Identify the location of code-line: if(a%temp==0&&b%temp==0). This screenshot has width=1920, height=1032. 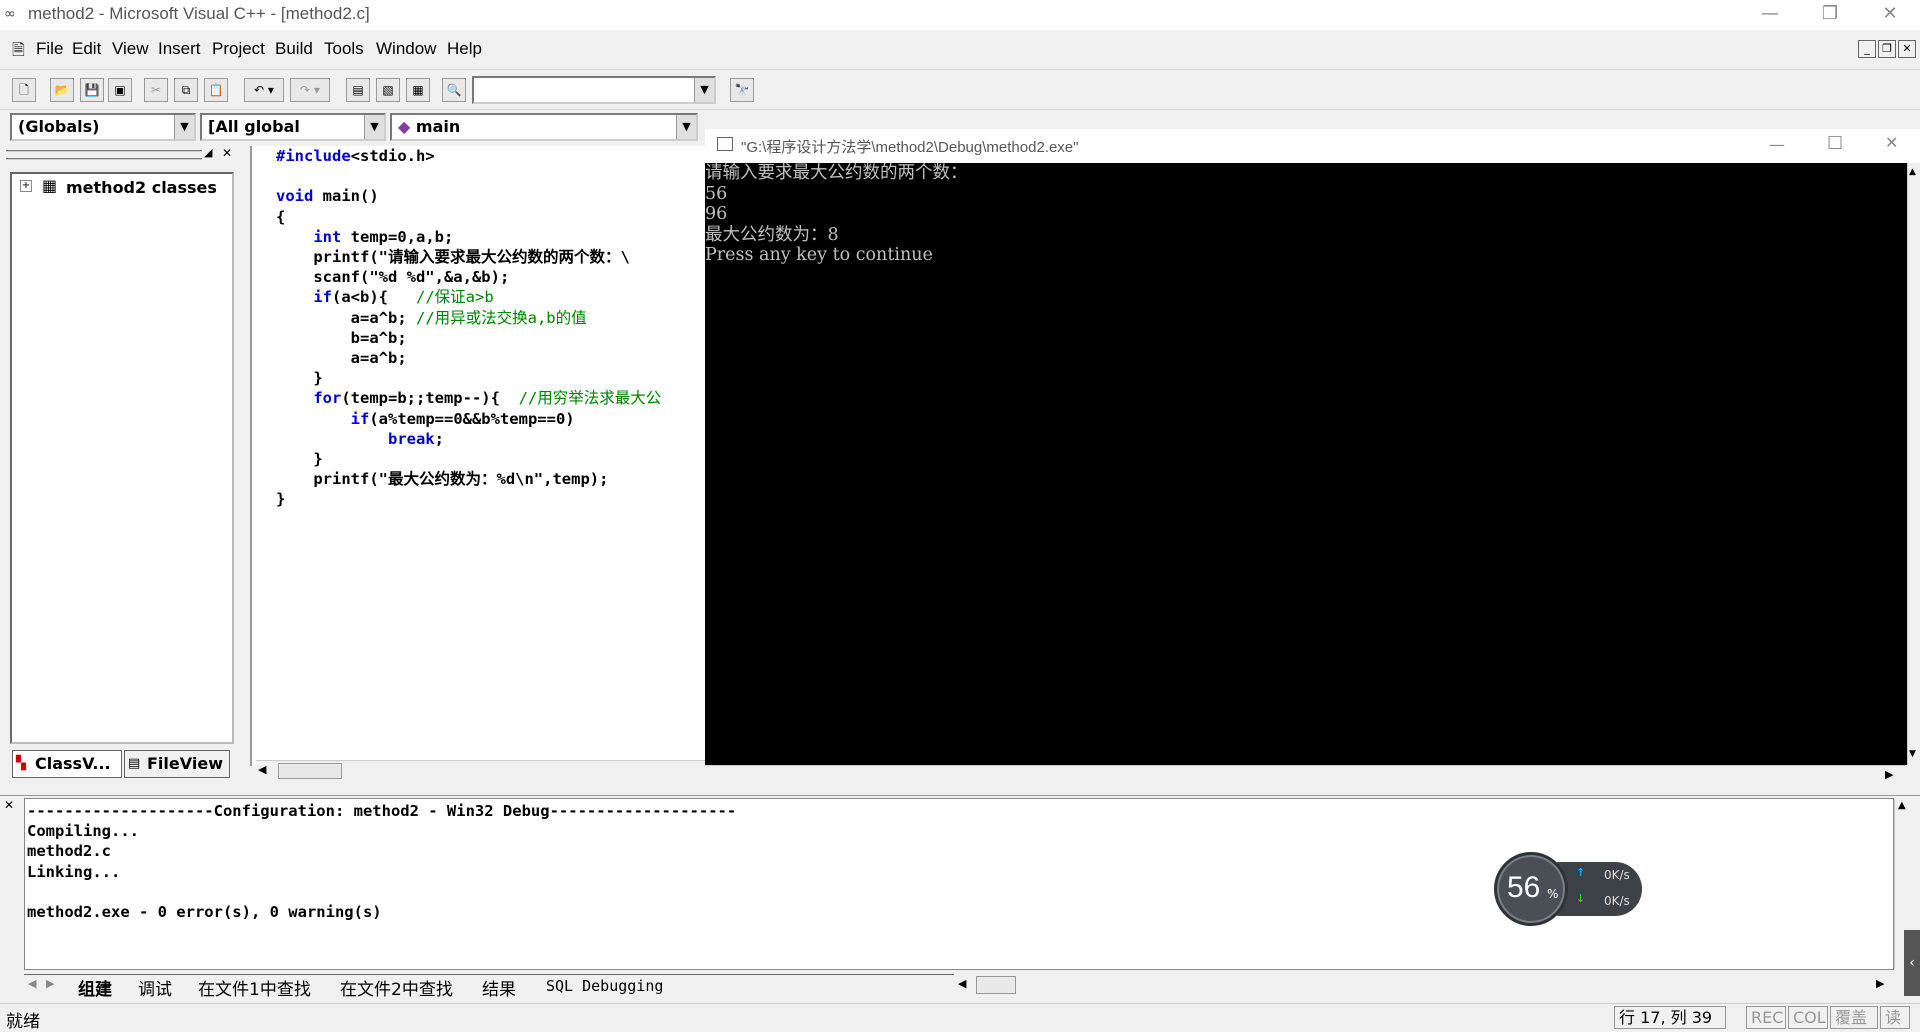
(468, 419).